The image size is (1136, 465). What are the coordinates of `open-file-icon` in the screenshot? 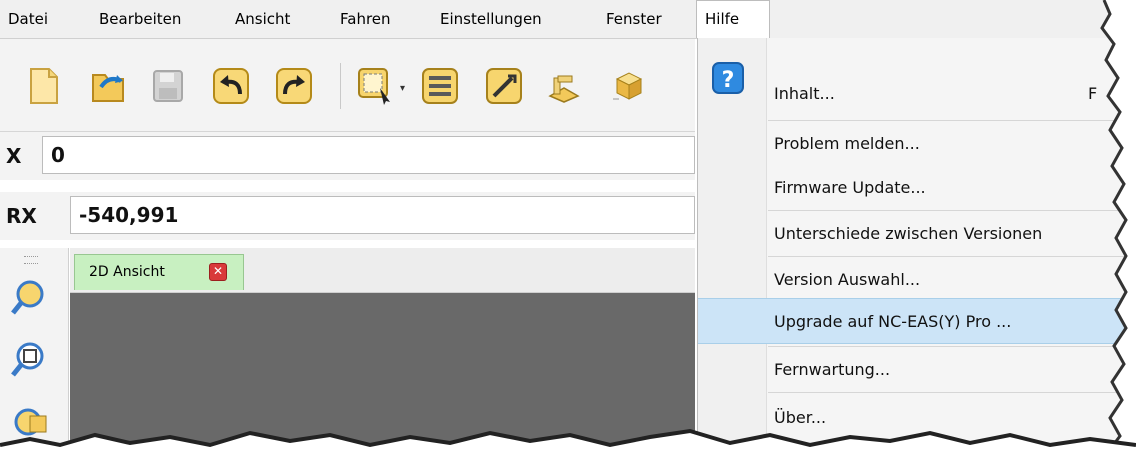 It's located at (108, 86).